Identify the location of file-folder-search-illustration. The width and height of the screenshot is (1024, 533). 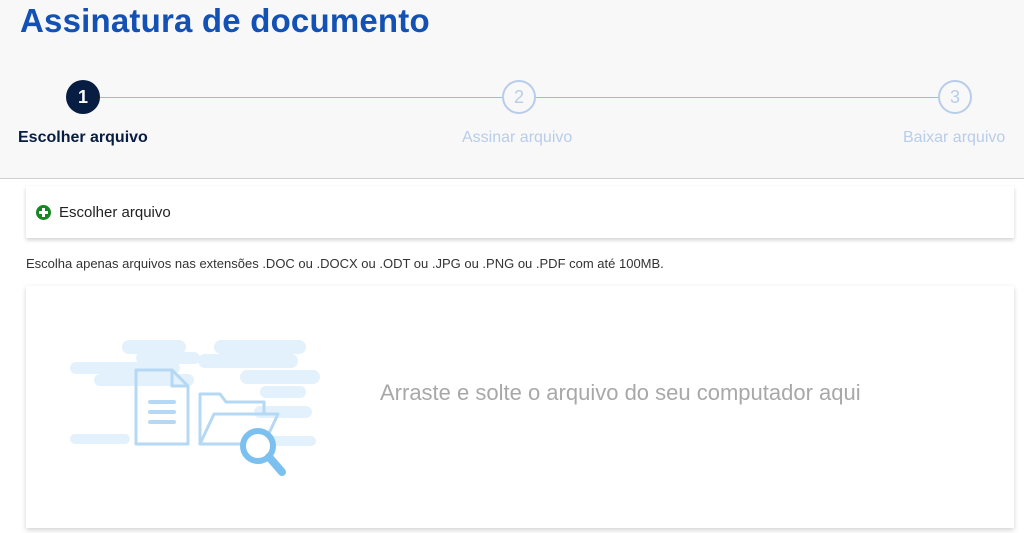
(195, 408).